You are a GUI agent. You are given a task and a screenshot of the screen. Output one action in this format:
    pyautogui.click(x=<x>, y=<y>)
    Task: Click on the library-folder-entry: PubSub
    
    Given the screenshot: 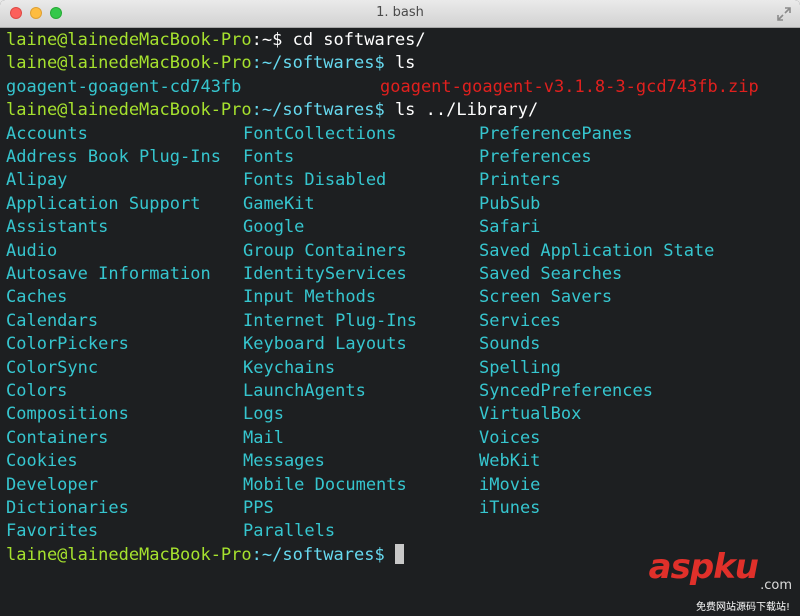 What is the action you would take?
    pyautogui.click(x=510, y=203)
    